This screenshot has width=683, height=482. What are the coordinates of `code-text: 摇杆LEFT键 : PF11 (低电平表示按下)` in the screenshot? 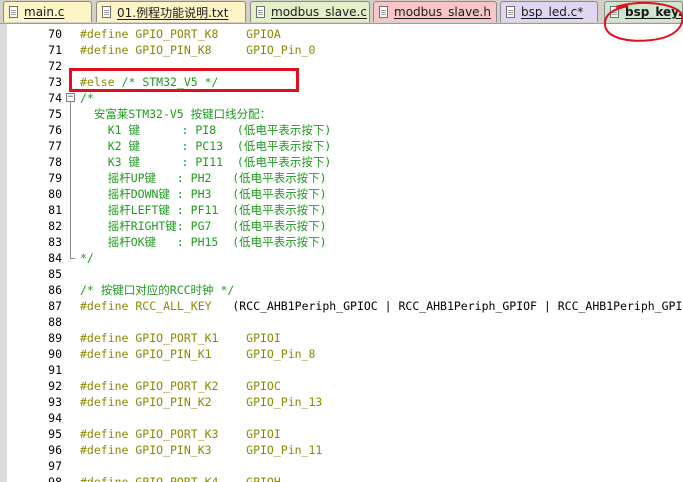 It's located at (203, 210).